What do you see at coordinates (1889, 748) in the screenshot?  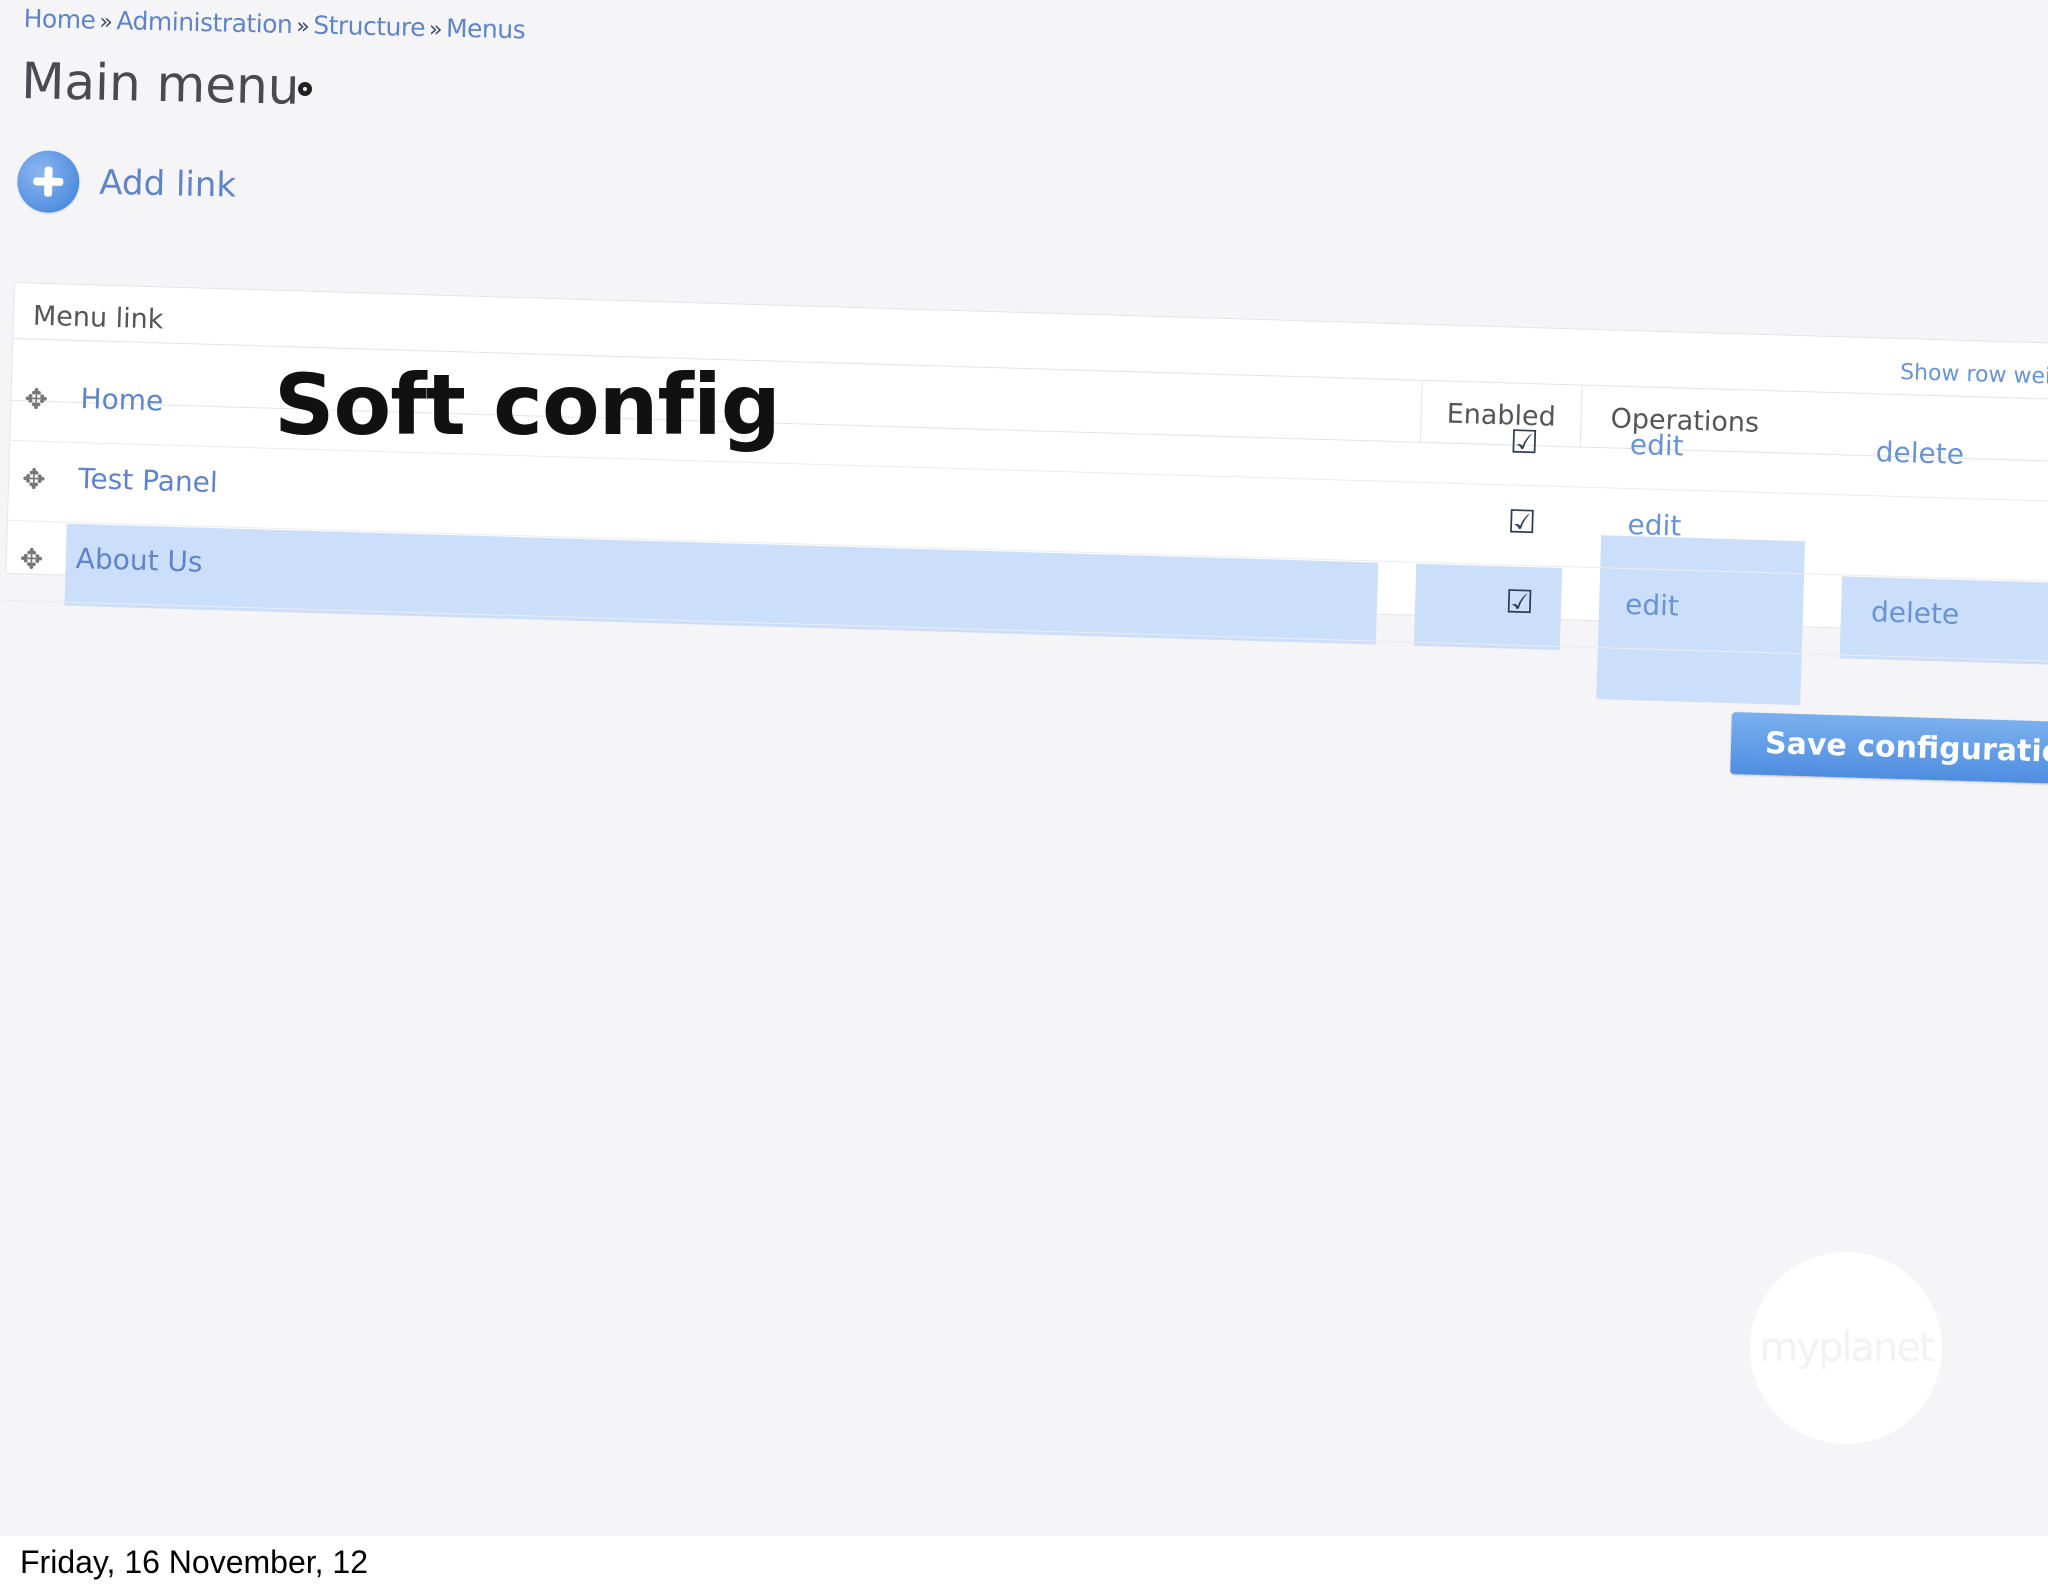 I see `save-configuration-button: Save configuration` at bounding box center [1889, 748].